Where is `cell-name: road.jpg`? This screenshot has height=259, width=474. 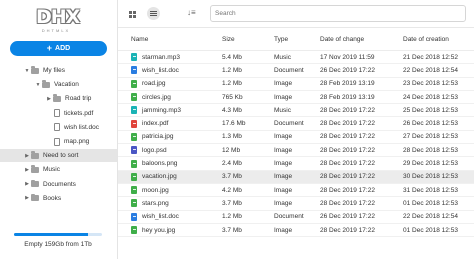 cell-name: road.jpg is located at coordinates (166, 83).